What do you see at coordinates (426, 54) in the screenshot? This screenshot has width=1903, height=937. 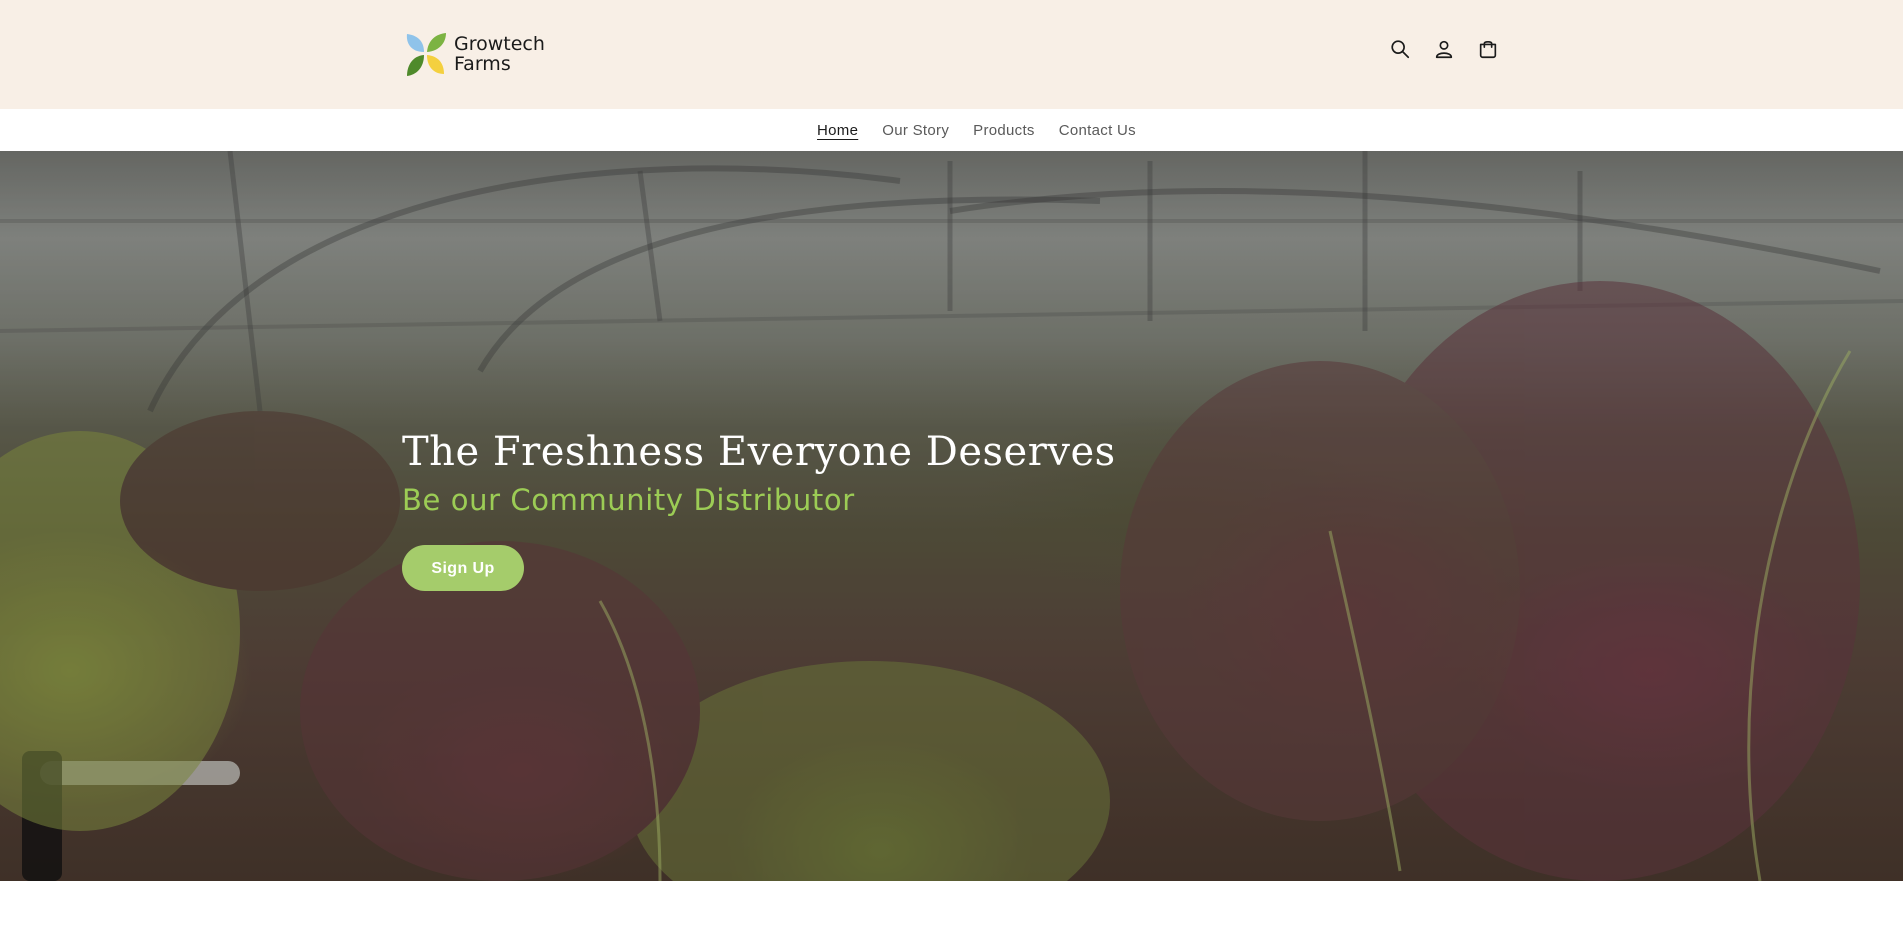 I see `leaf-logo-icon` at bounding box center [426, 54].